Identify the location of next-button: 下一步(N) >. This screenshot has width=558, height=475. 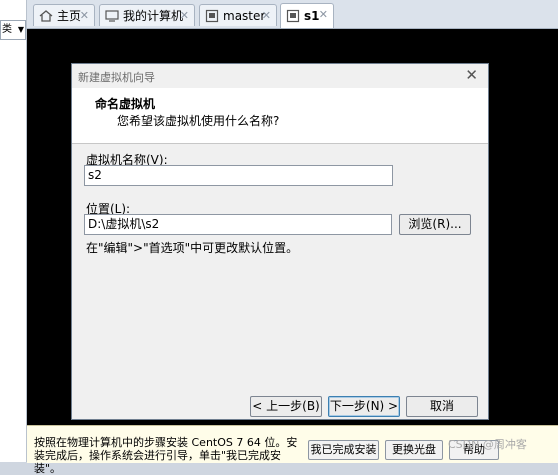
(364, 406).